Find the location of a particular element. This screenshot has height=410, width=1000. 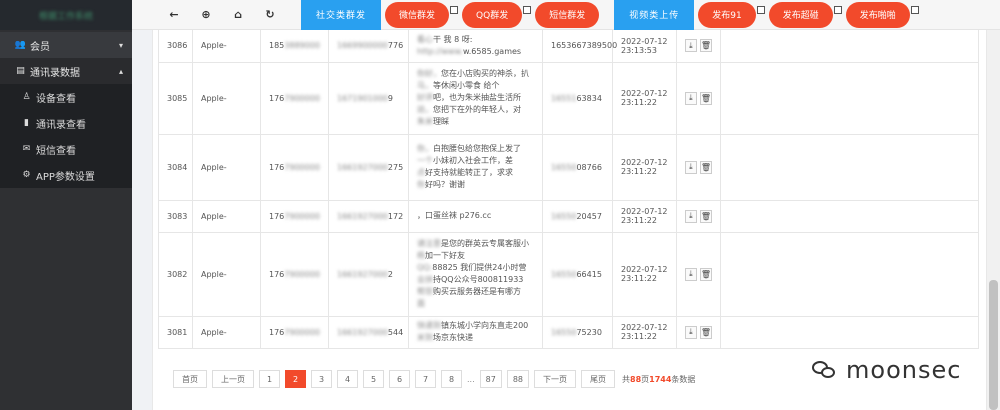

sidebar-item-contacts-data: ▤ 通讯录数据 ▴ is located at coordinates (66, 71).